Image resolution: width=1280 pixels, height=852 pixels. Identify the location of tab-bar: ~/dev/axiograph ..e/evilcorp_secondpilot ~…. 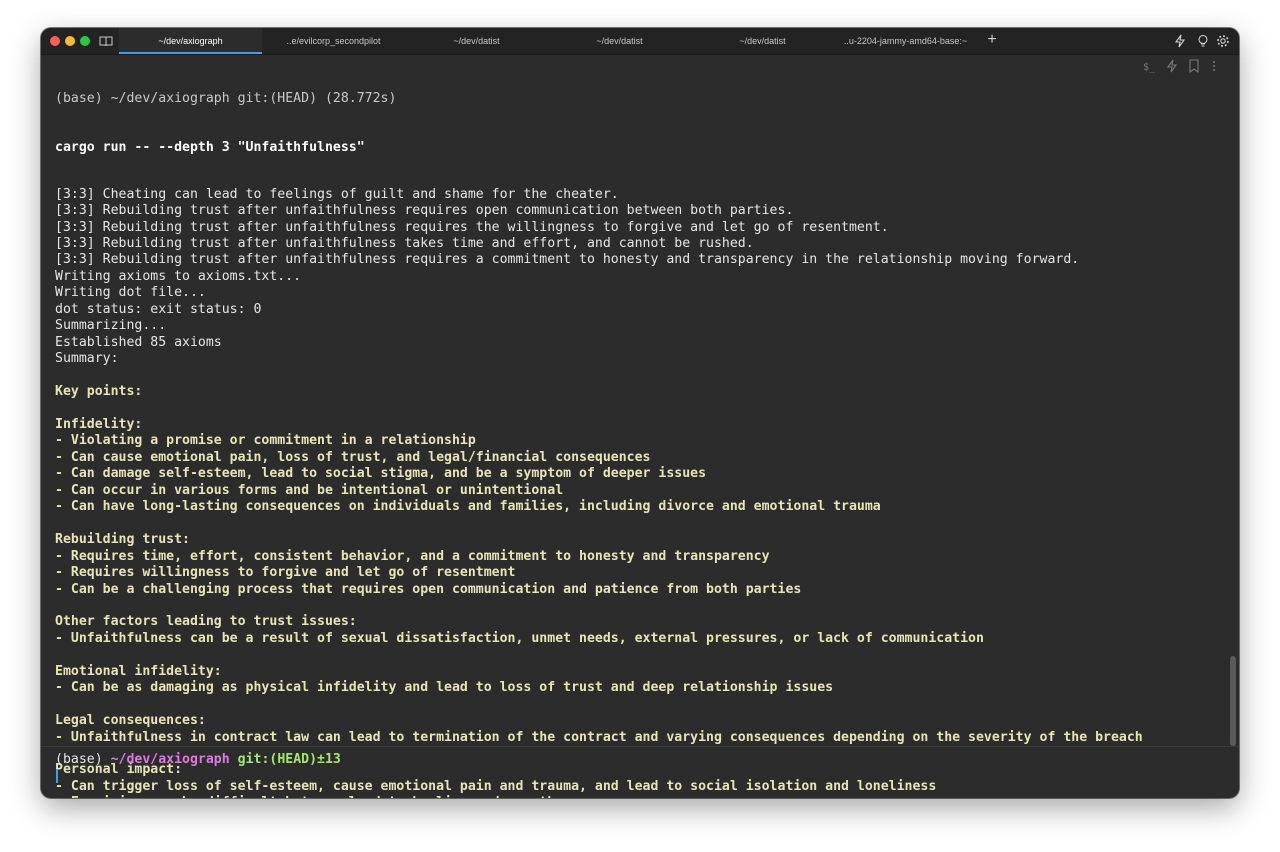
(640, 41).